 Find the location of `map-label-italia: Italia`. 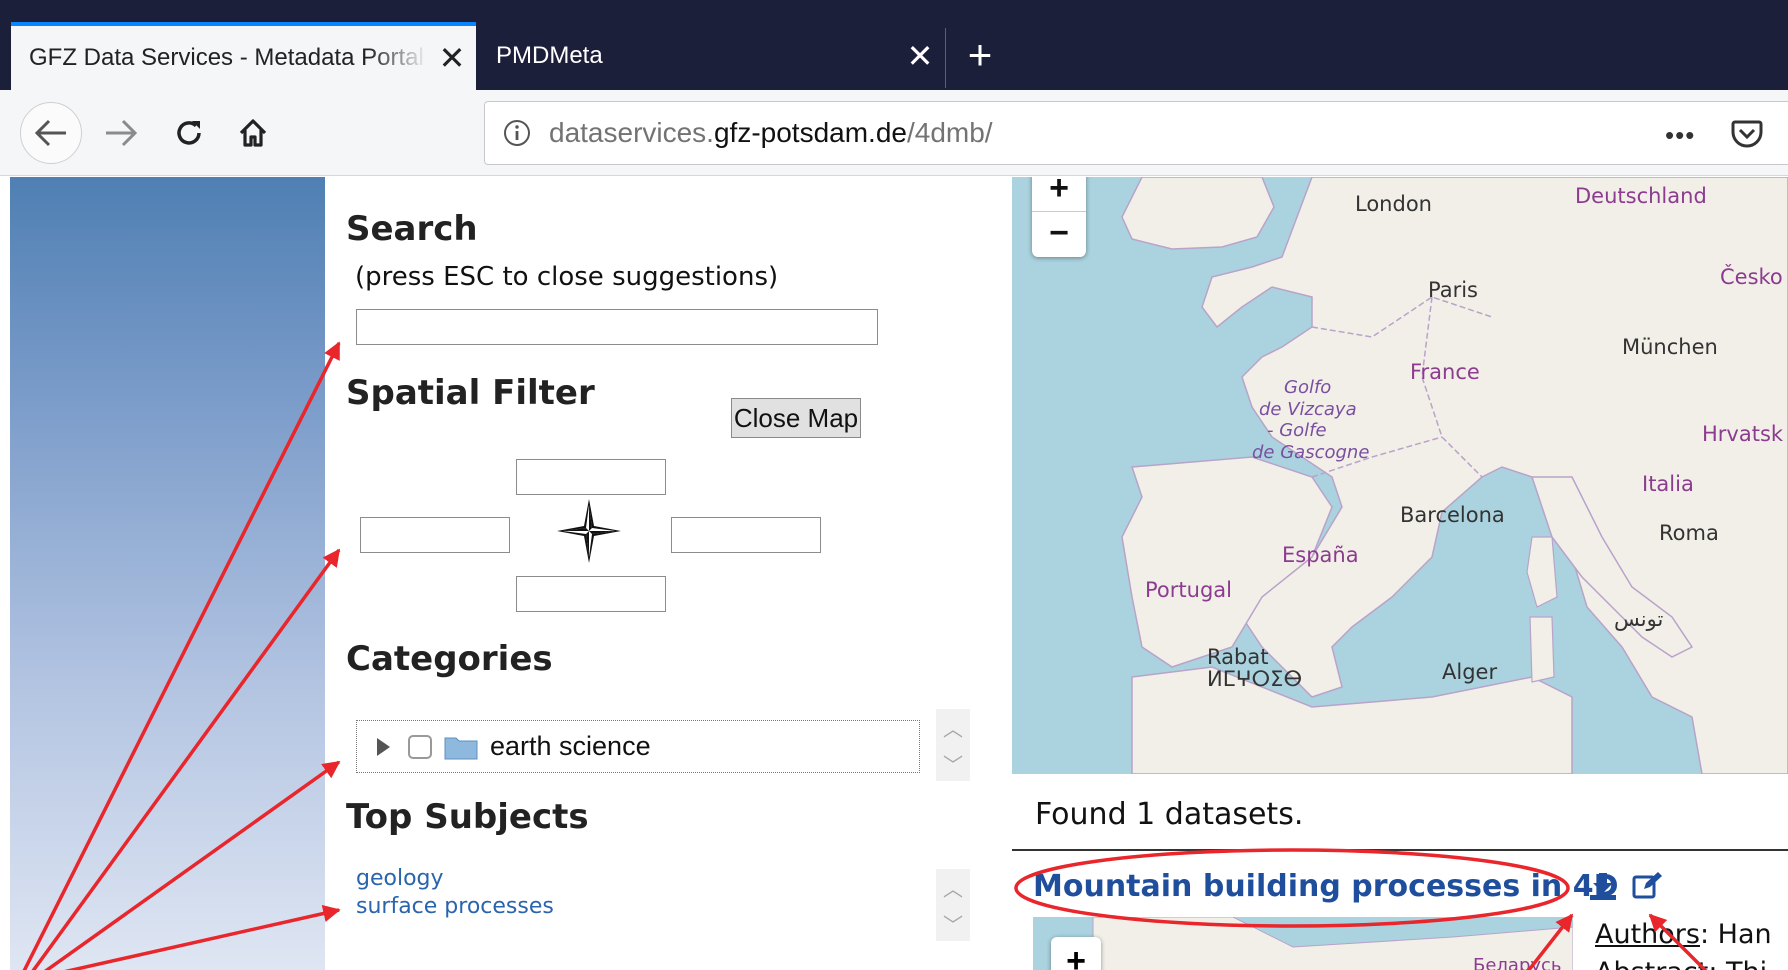

map-label-italia: Italia is located at coordinates (1668, 484).